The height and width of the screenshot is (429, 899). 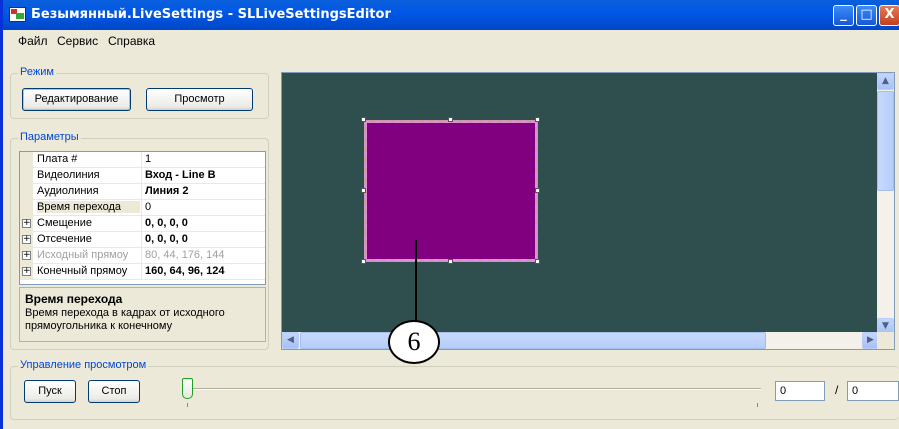 I want to click on scroll-up-icon: ▲, so click(x=885, y=81).